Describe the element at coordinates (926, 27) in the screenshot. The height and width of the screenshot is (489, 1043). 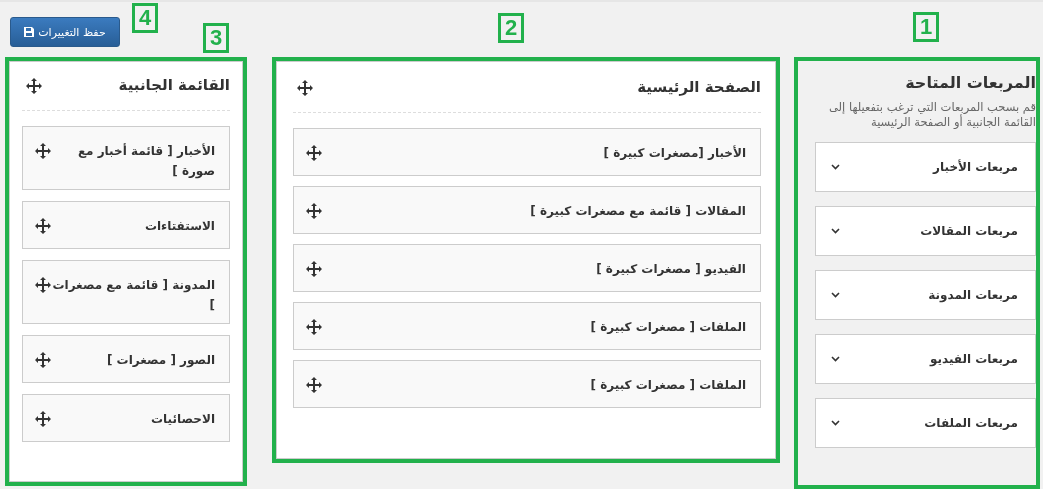
I see `callout-number: 1` at that location.